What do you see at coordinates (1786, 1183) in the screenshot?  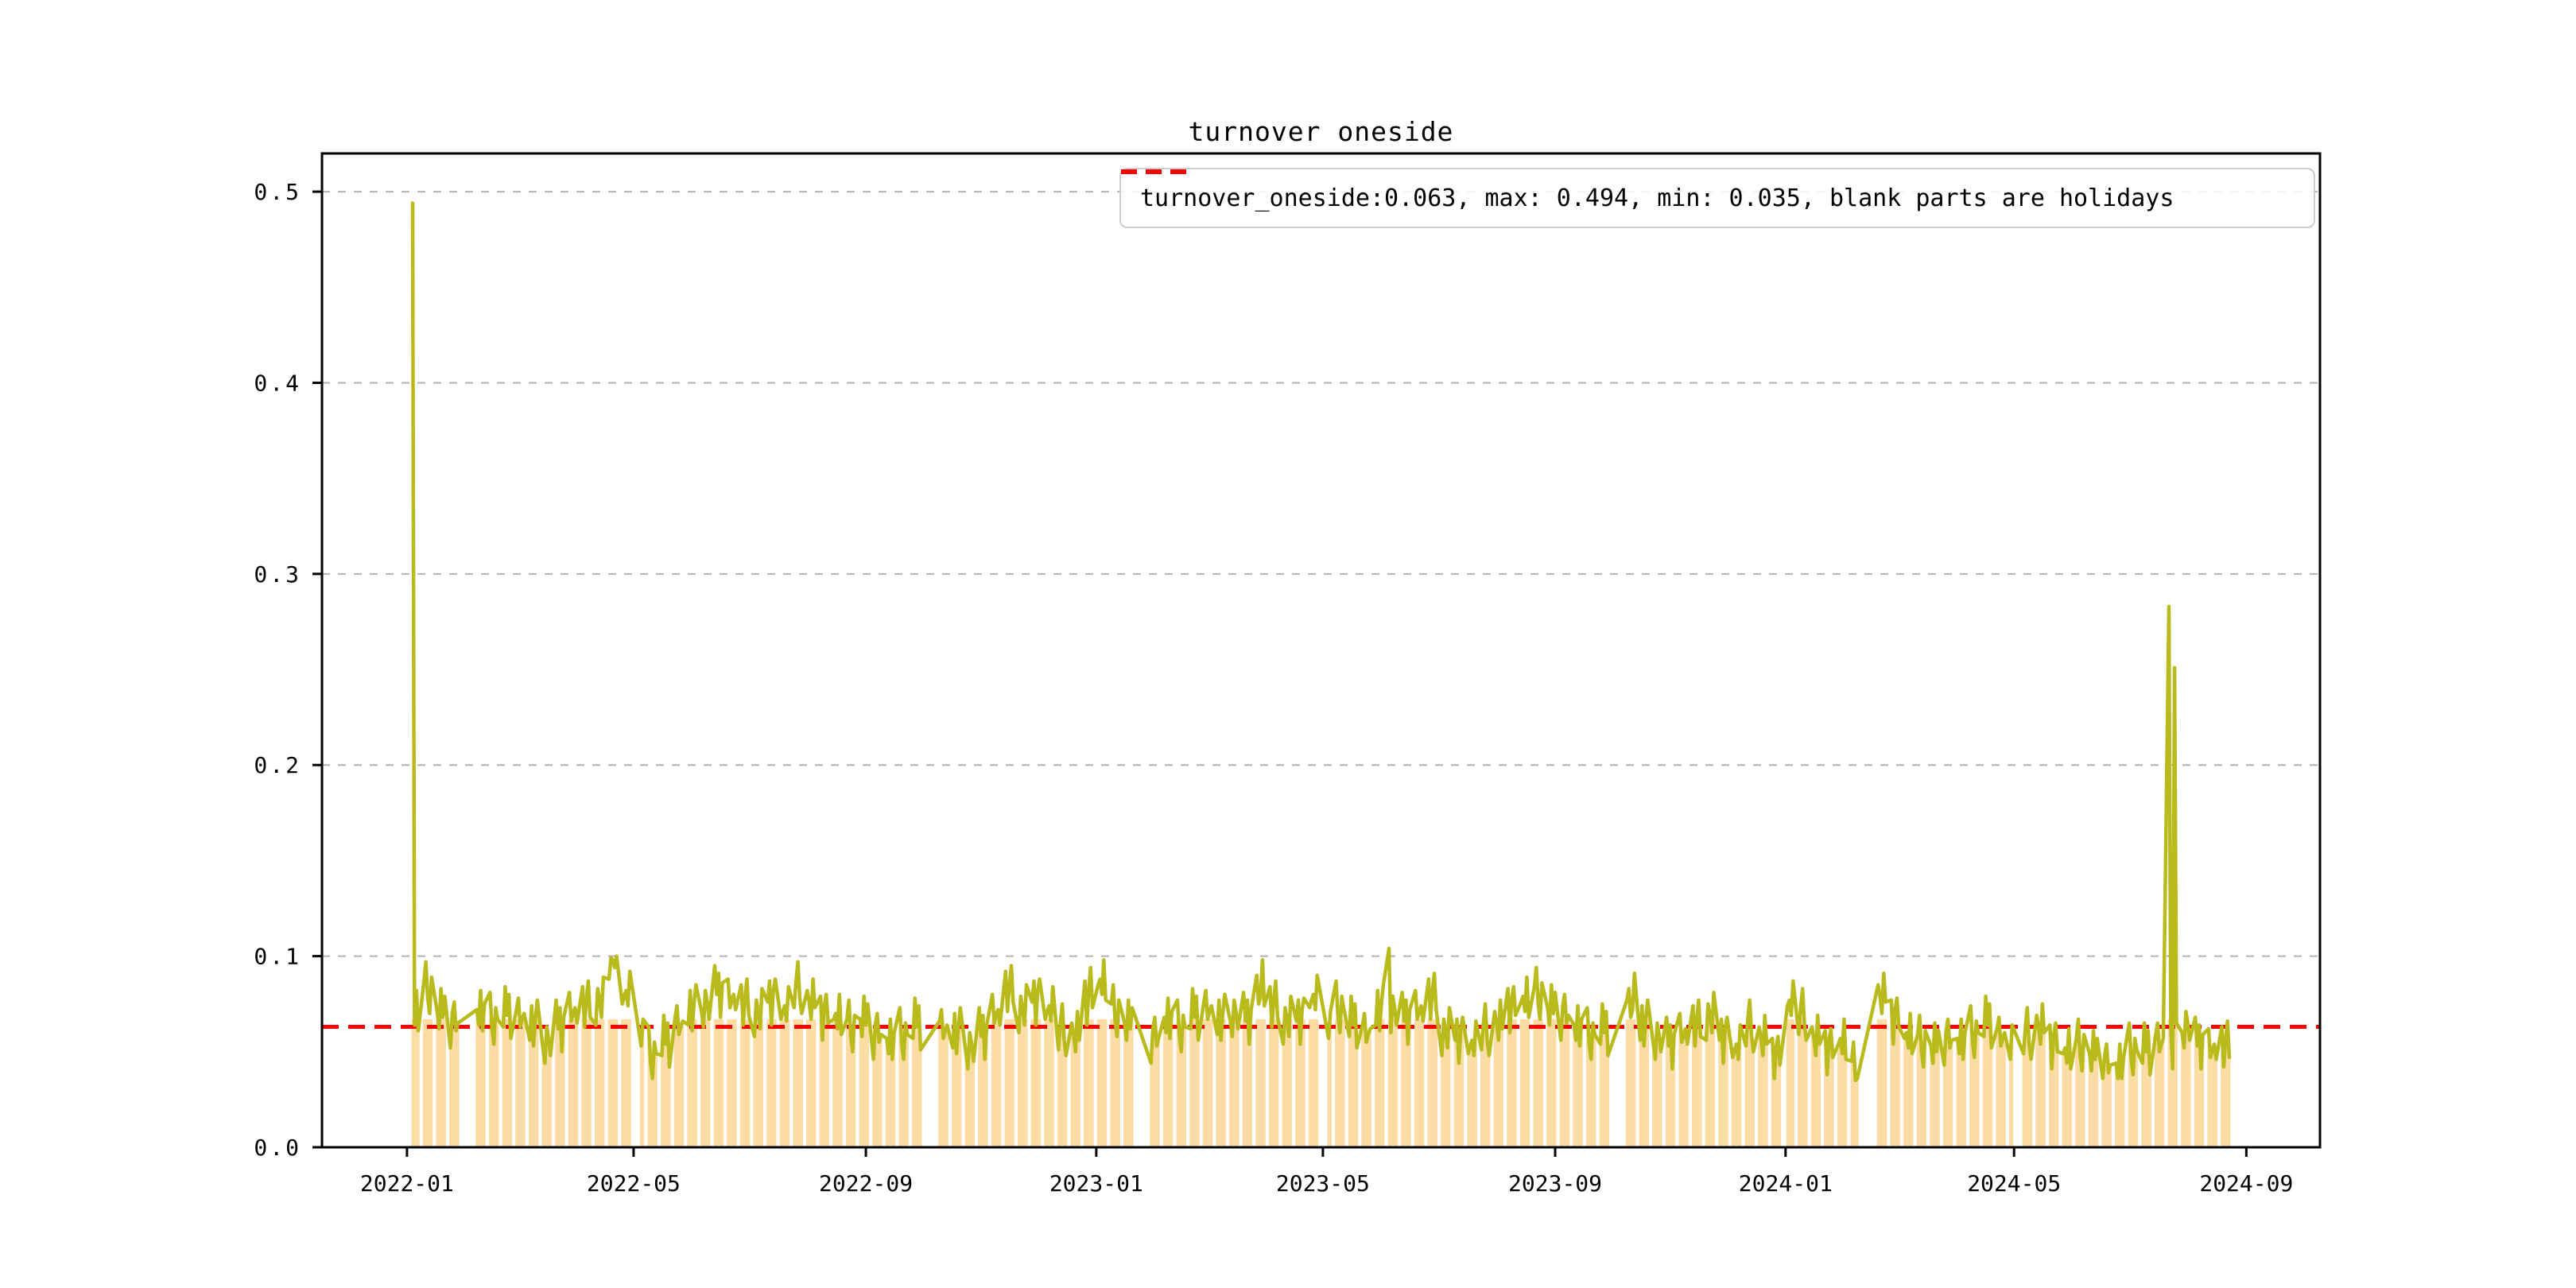 I see `x-tick-label: 2024-01` at bounding box center [1786, 1183].